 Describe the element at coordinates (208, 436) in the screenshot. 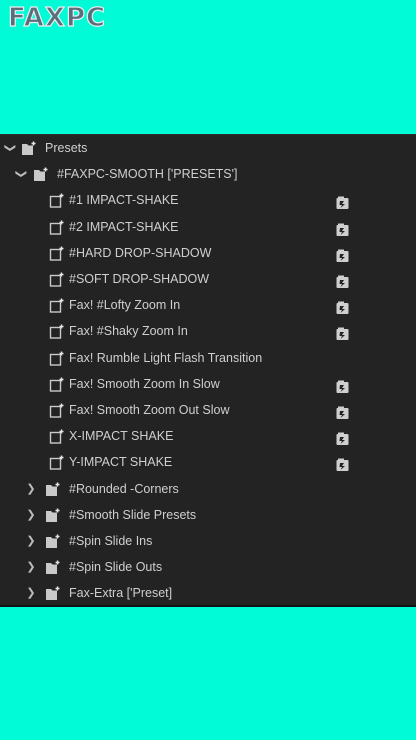

I see `preset-item: X-IMPACT SHAKE` at that location.